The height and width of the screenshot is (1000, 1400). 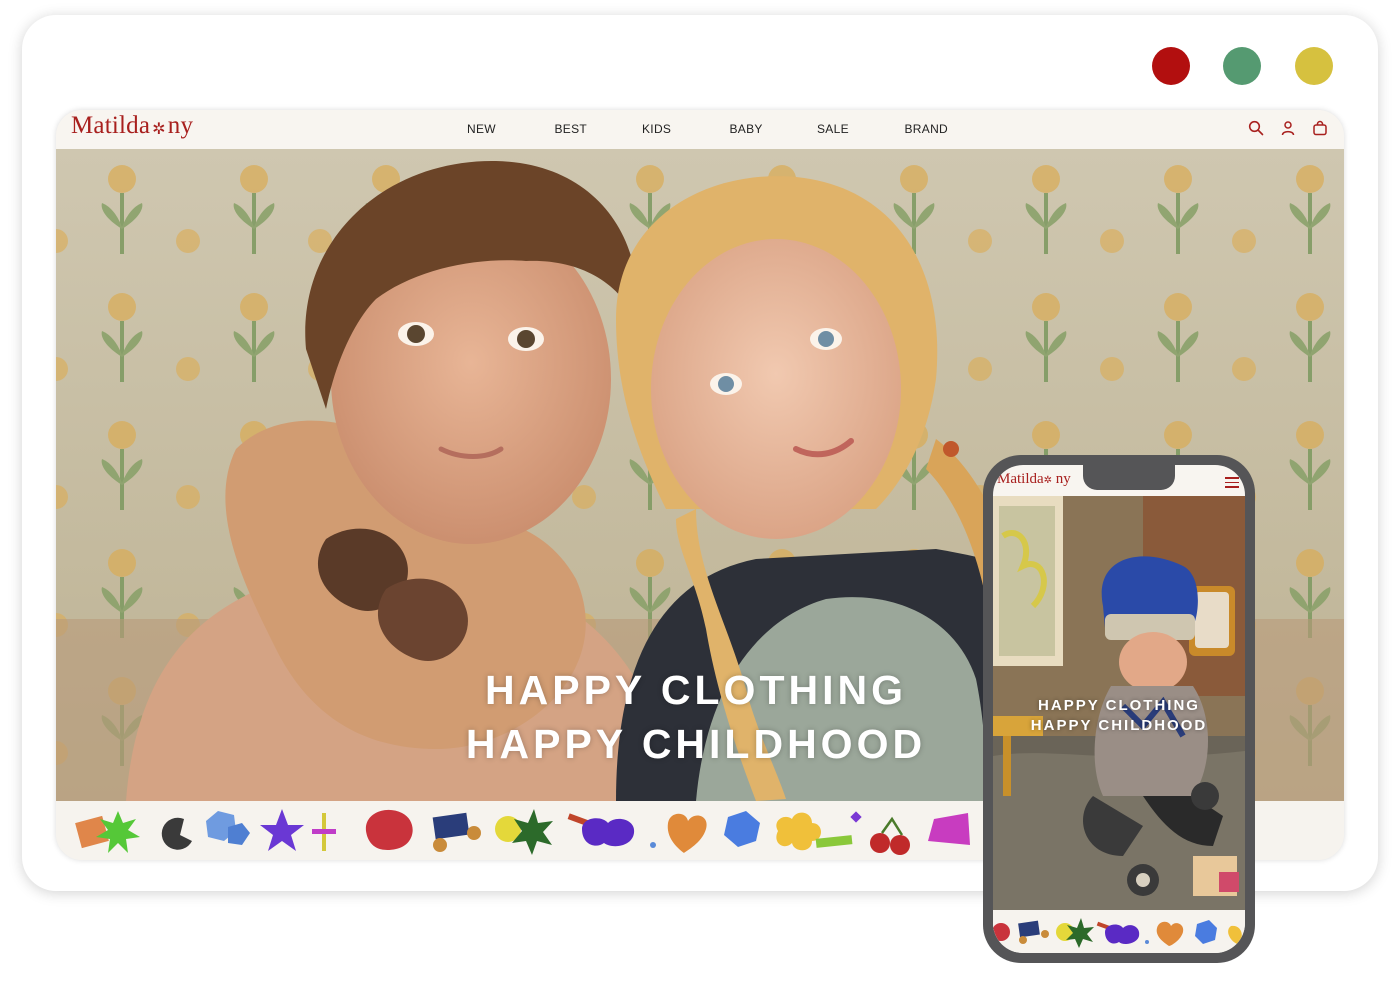 What do you see at coordinates (1232, 484) in the screenshot?
I see `hamburger-menu-icon` at bounding box center [1232, 484].